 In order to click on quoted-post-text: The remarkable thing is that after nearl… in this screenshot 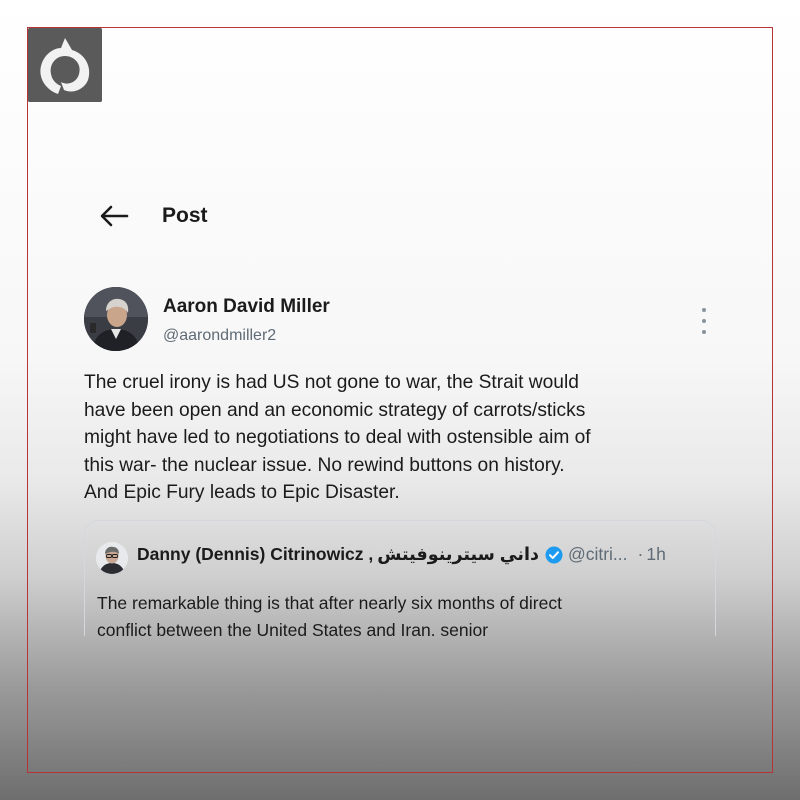, I will do `click(402, 613)`.